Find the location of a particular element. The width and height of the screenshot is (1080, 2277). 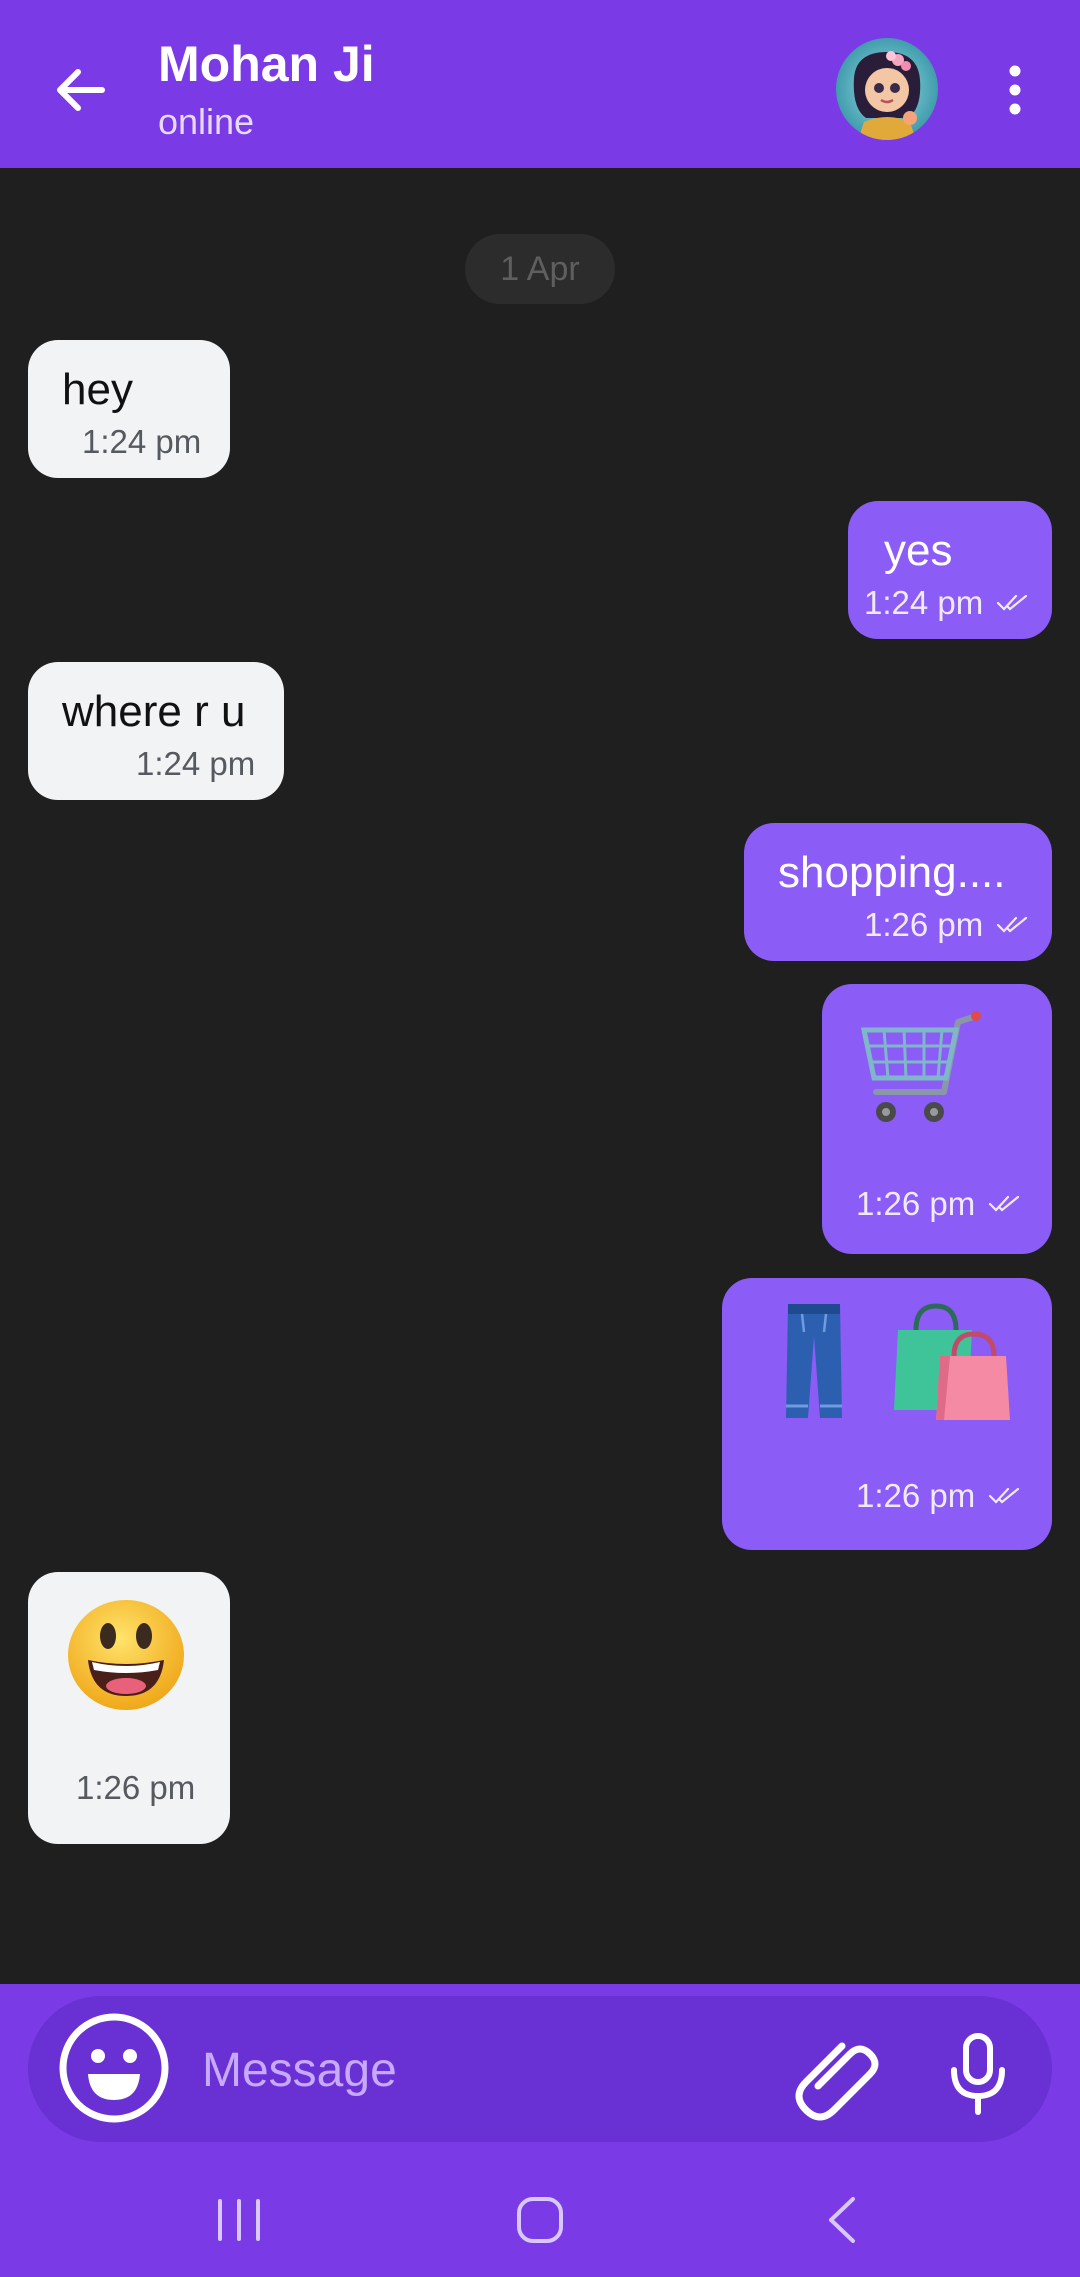

recent-apps-button is located at coordinates (239, 2220).